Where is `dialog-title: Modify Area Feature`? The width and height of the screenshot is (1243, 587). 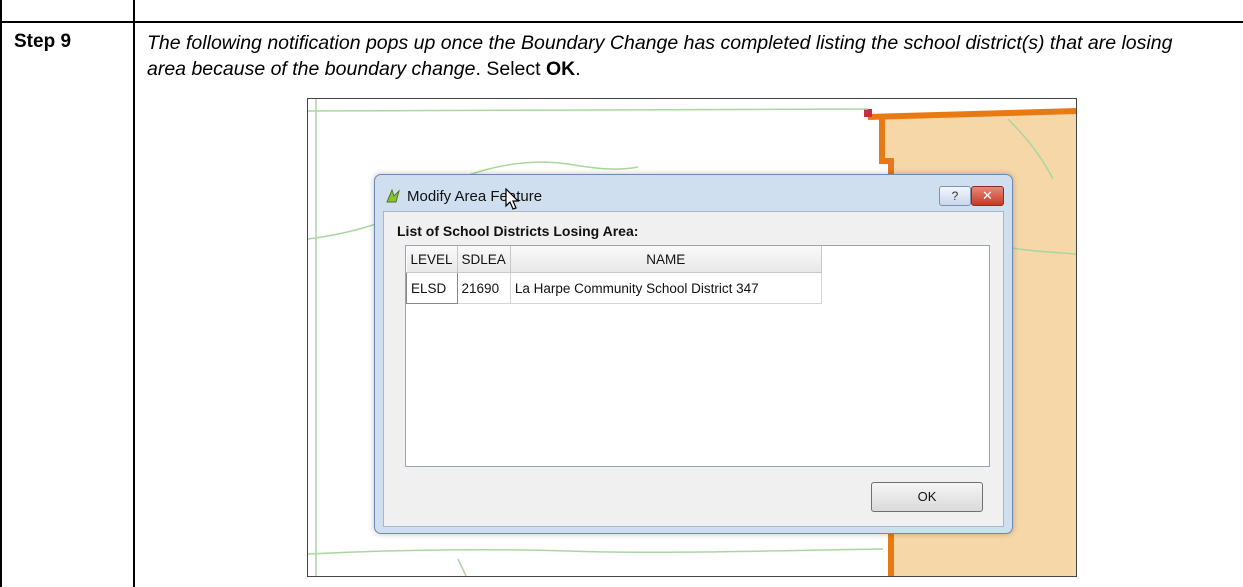 dialog-title: Modify Area Feature is located at coordinates (475, 196).